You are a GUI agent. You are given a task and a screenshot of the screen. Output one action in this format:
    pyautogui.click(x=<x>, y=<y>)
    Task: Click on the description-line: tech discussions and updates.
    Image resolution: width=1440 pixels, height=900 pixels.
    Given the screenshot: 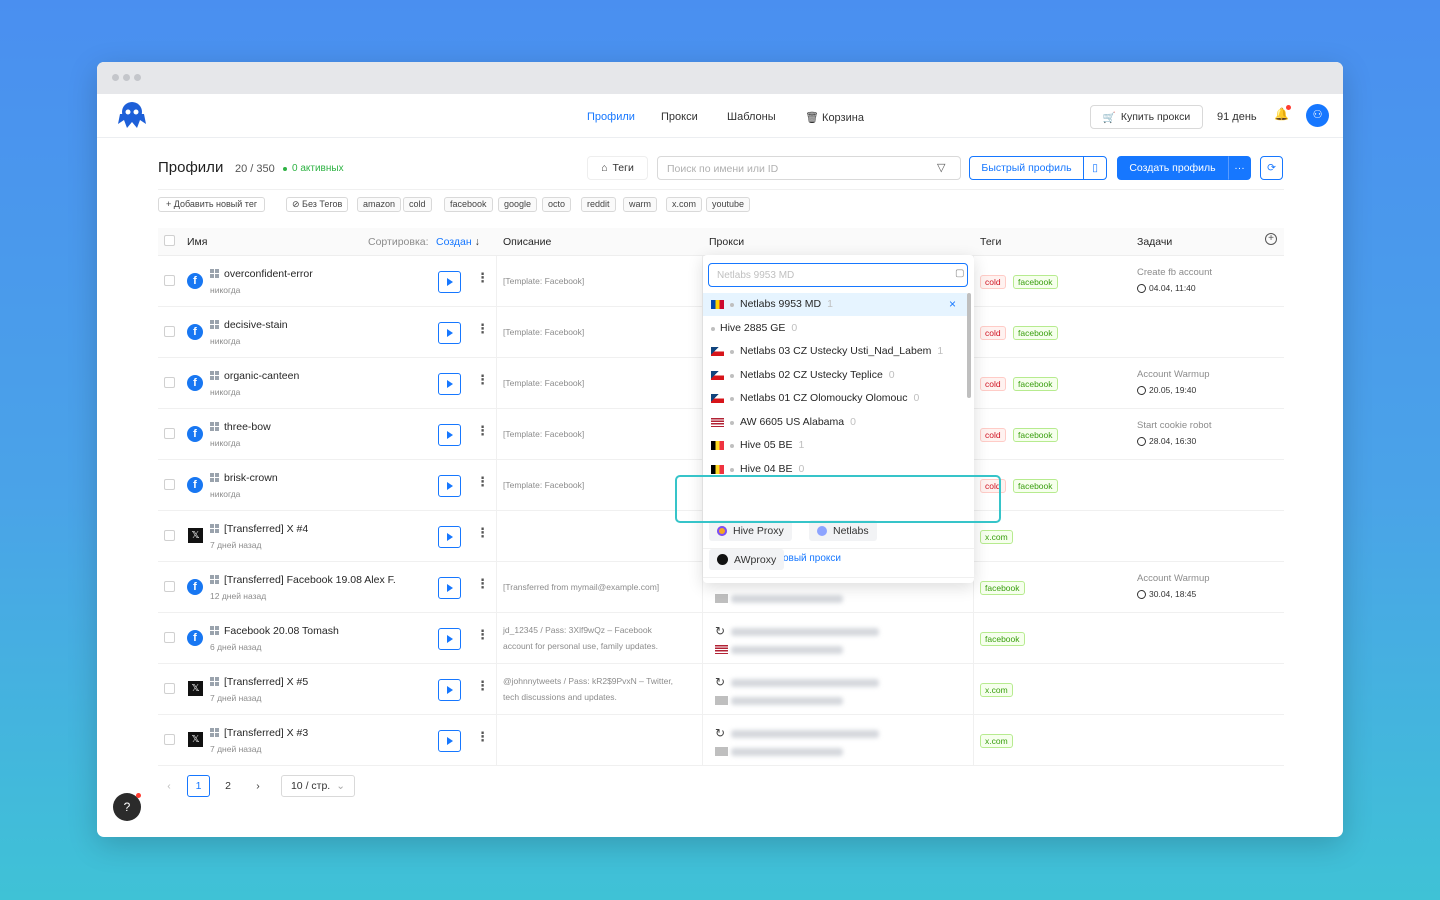 What is the action you would take?
    pyautogui.click(x=560, y=697)
    